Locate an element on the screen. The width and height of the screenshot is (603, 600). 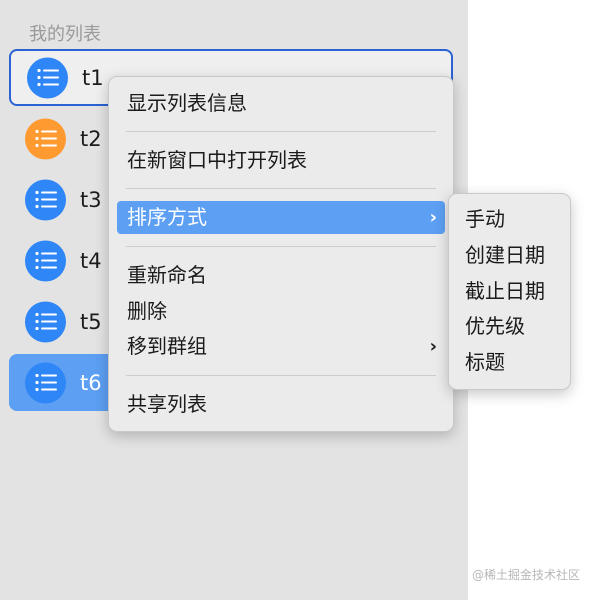
submenu-item-due-date: 截止日期 is located at coordinates (505, 291).